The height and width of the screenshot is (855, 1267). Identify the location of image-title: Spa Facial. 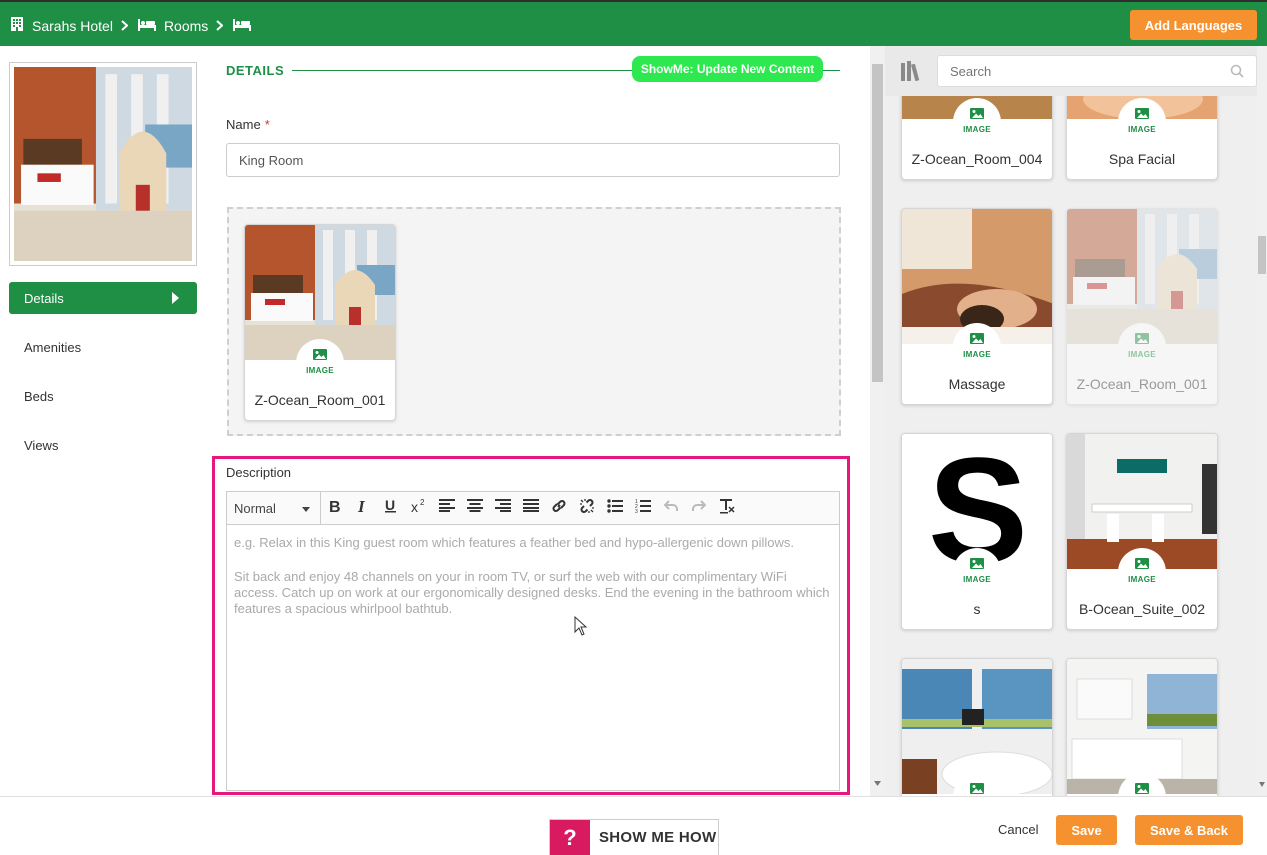
(1142, 159).